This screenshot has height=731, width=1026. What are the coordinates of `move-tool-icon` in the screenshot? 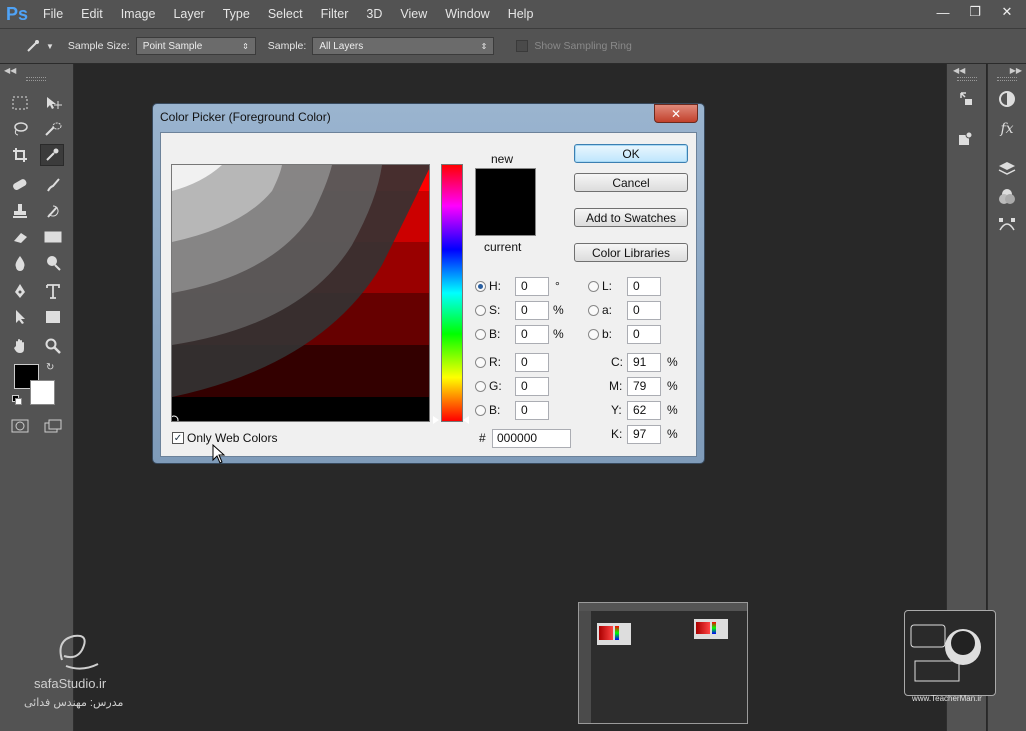 It's located at (53, 103).